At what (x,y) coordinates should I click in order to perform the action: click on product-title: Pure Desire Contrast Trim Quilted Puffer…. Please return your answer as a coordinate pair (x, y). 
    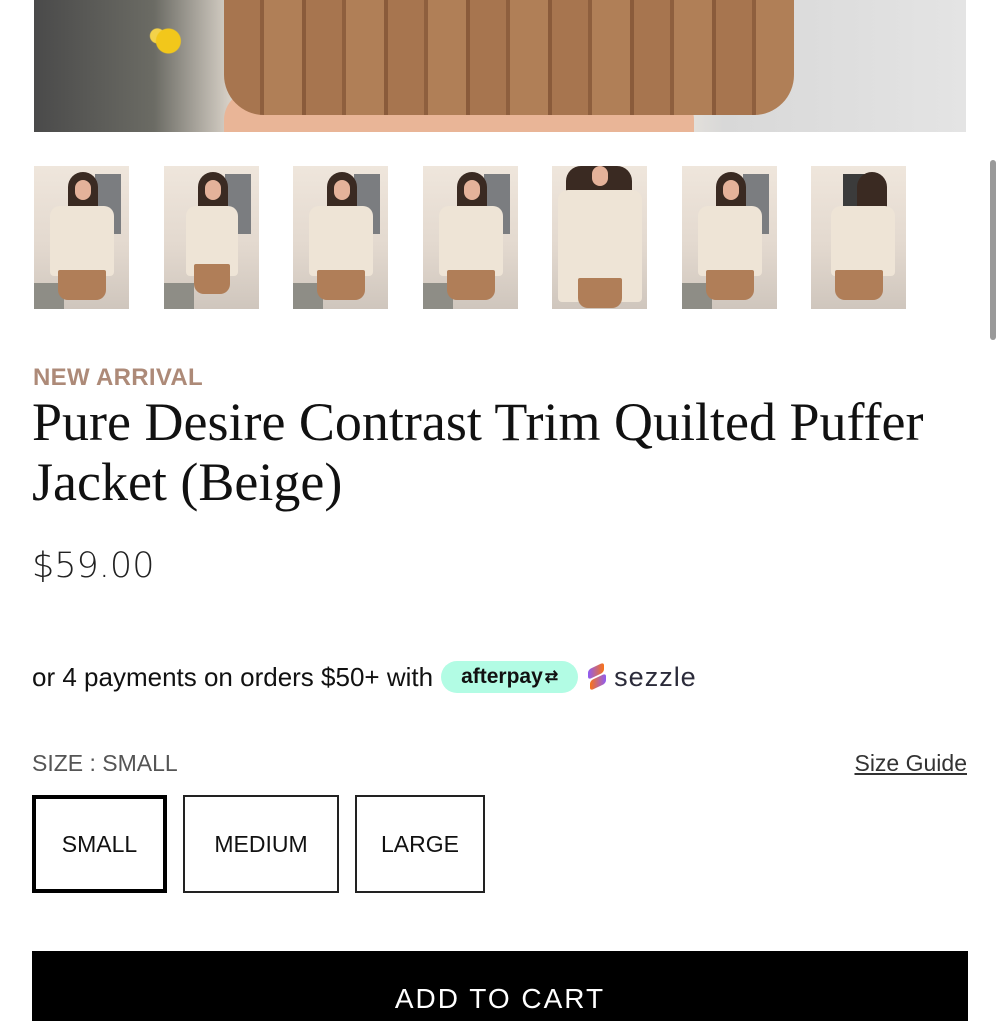
    Looking at the image, I should click on (478, 452).